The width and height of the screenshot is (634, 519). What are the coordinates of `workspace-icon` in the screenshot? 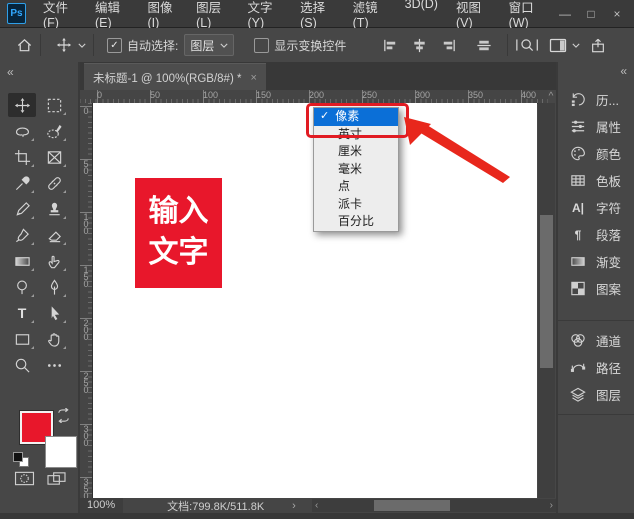 It's located at (558, 45).